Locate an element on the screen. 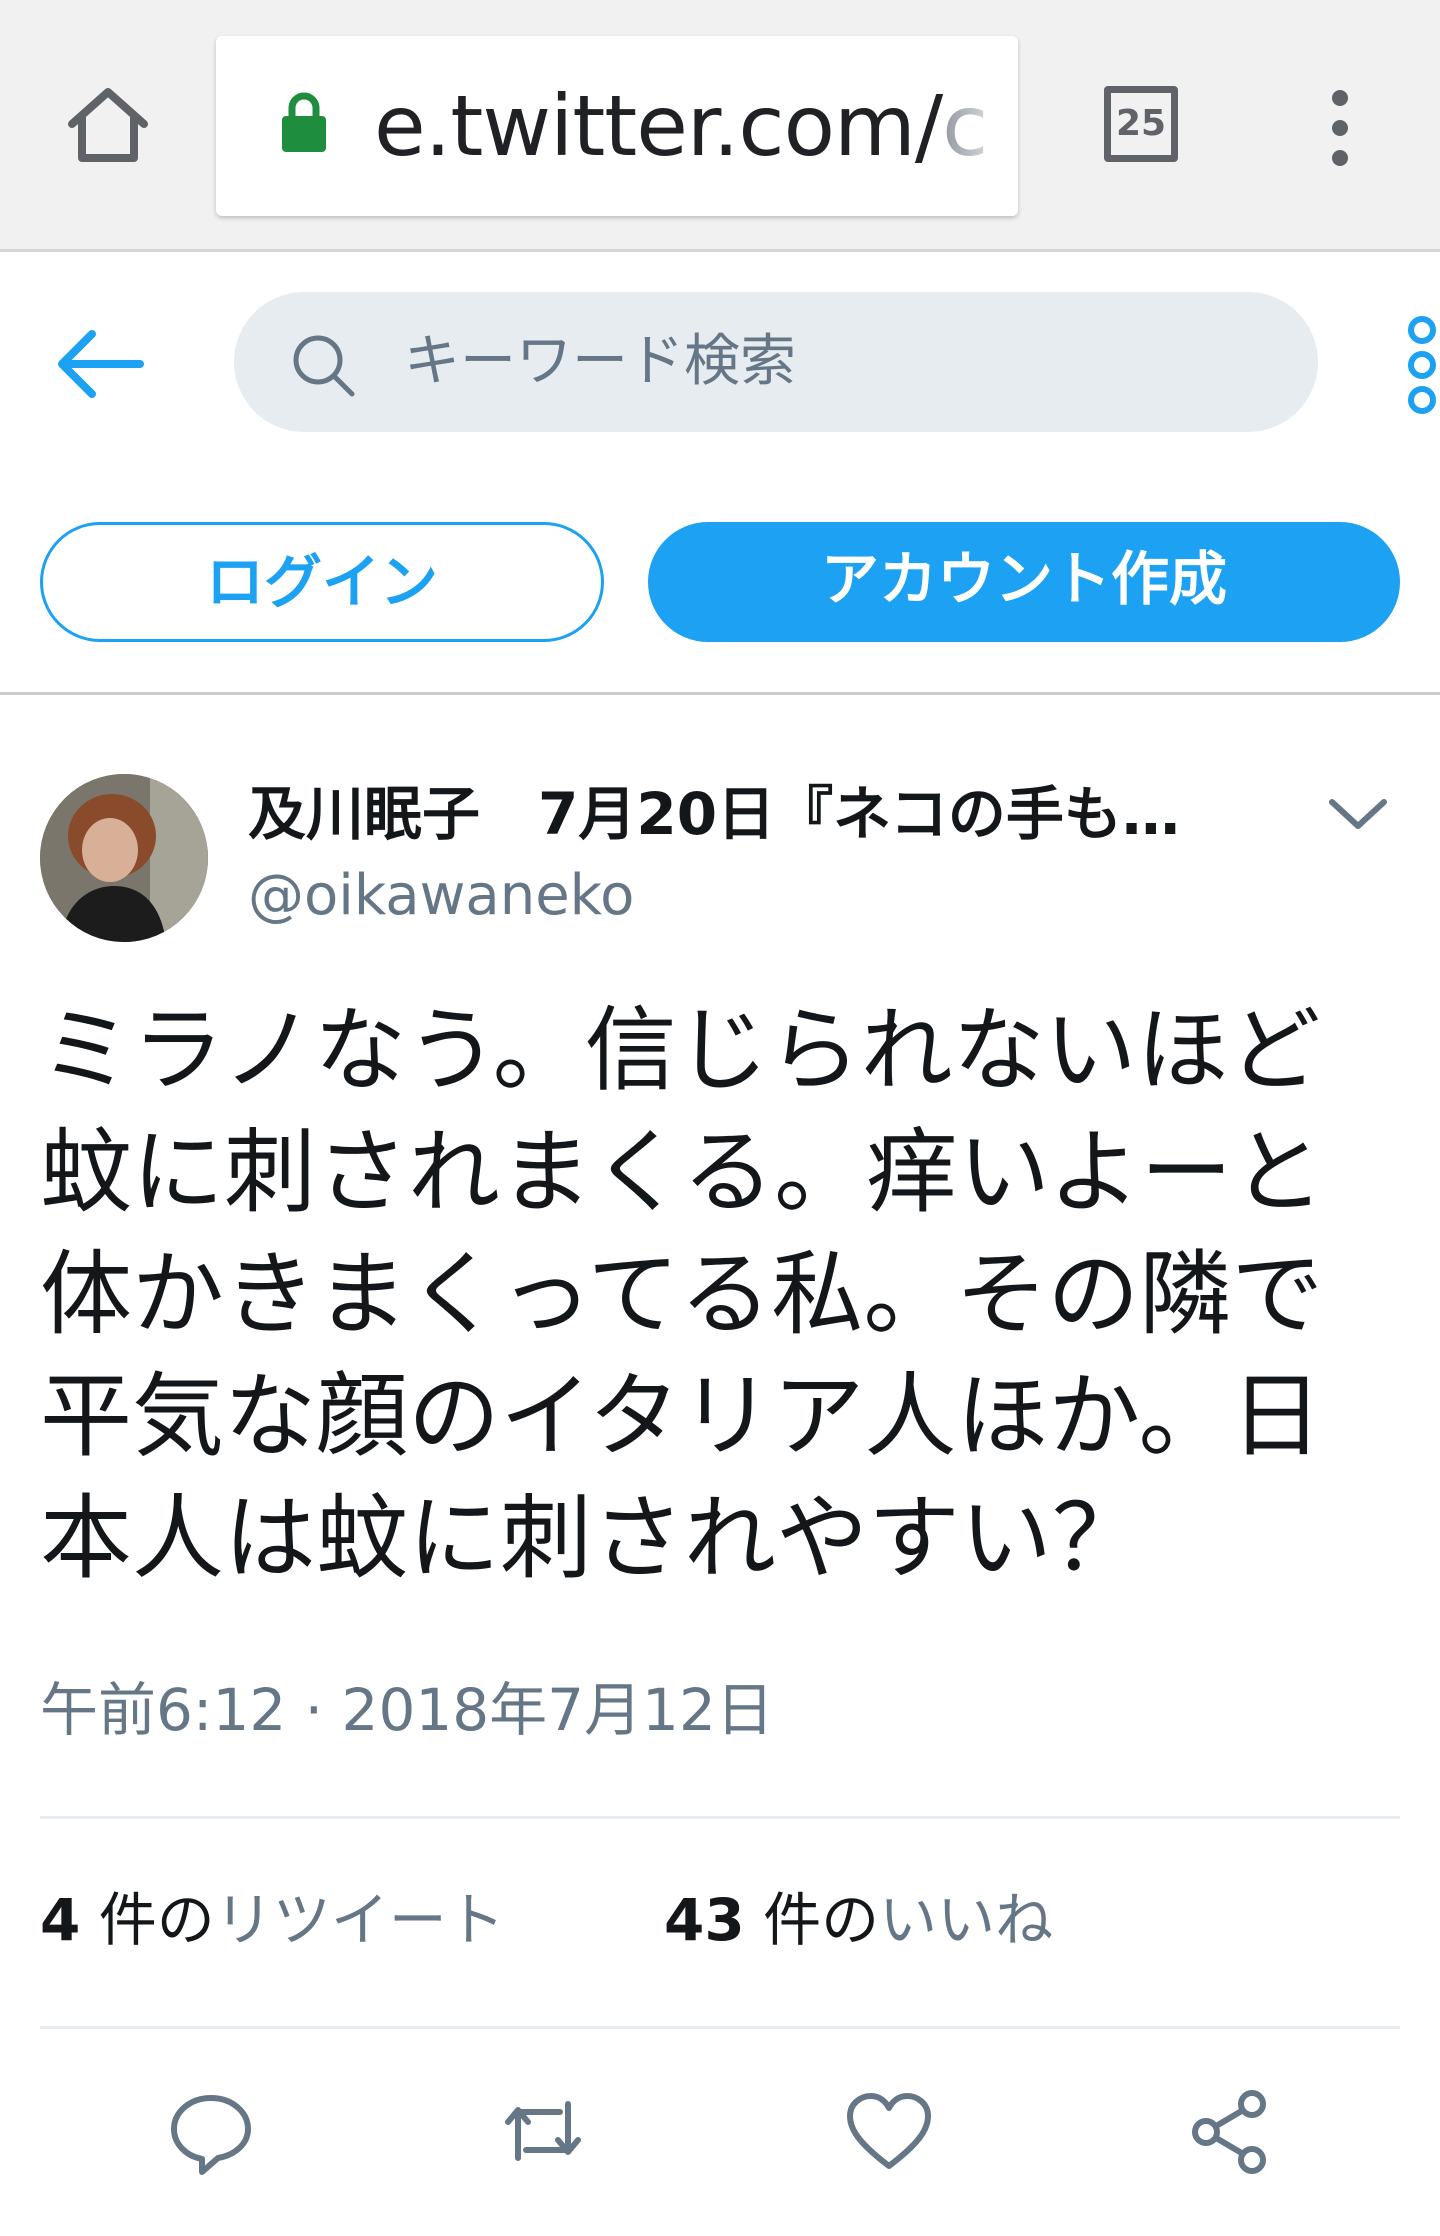 The width and height of the screenshot is (1440, 2236). search-icon is located at coordinates (323, 365).